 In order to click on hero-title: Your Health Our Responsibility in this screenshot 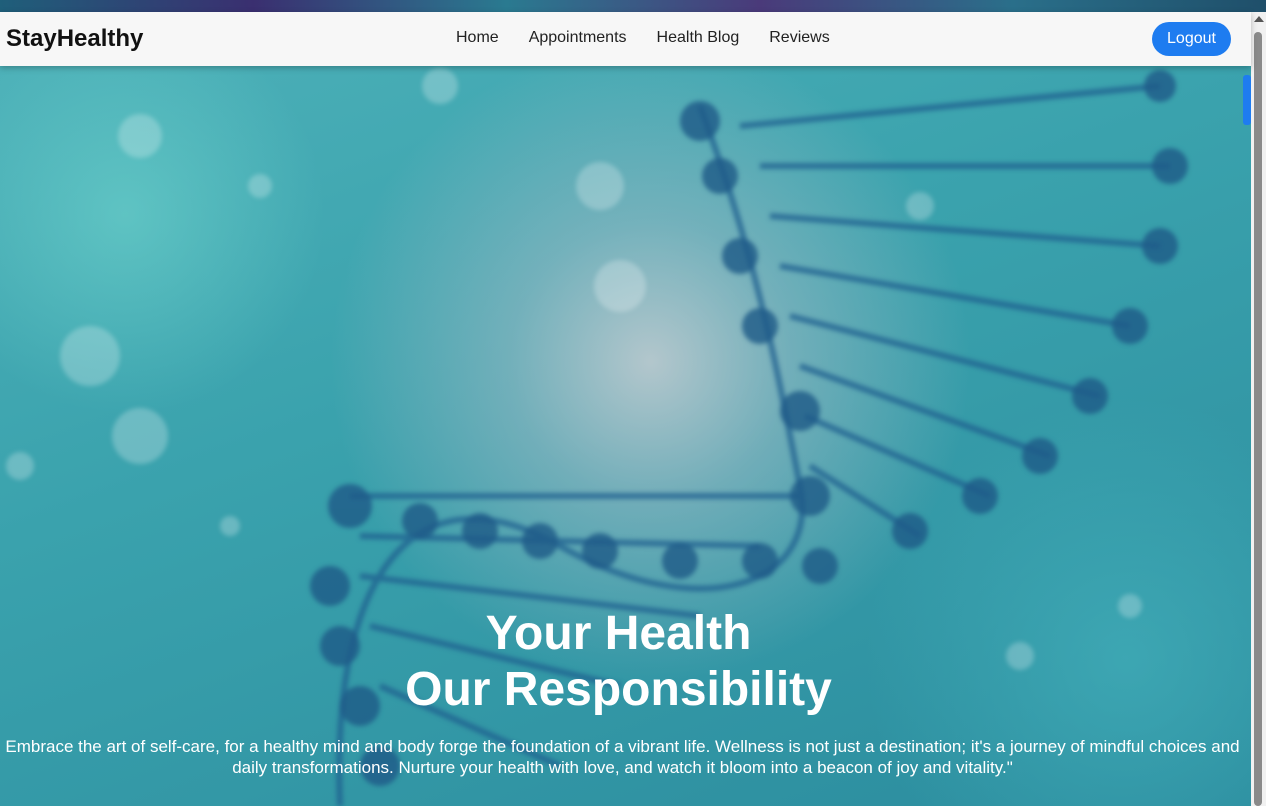, I will do `click(618, 662)`.